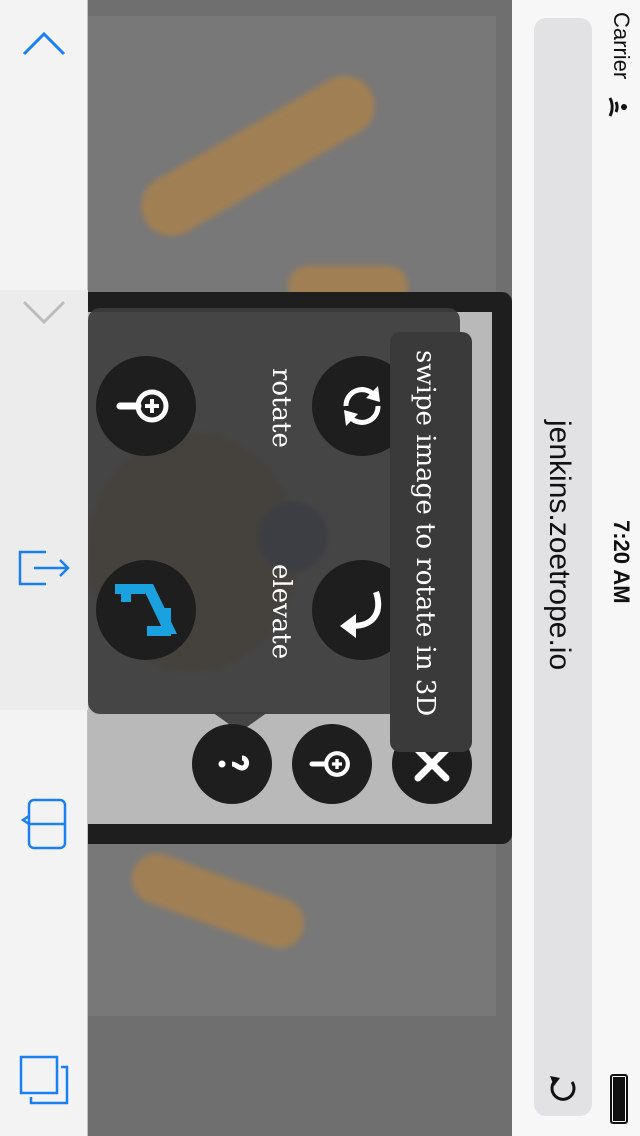 Image resolution: width=640 pixels, height=1136 pixels. I want to click on wifi-icon, so click(619, 109).